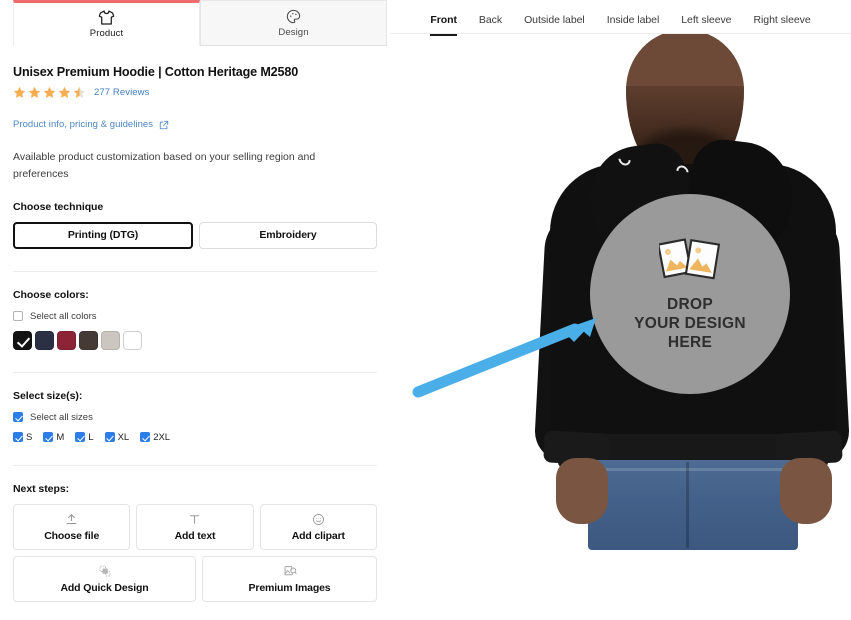 This screenshot has height=620, width=851. What do you see at coordinates (48, 395) in the screenshot?
I see `select-sizes-label: Select size(s):` at bounding box center [48, 395].